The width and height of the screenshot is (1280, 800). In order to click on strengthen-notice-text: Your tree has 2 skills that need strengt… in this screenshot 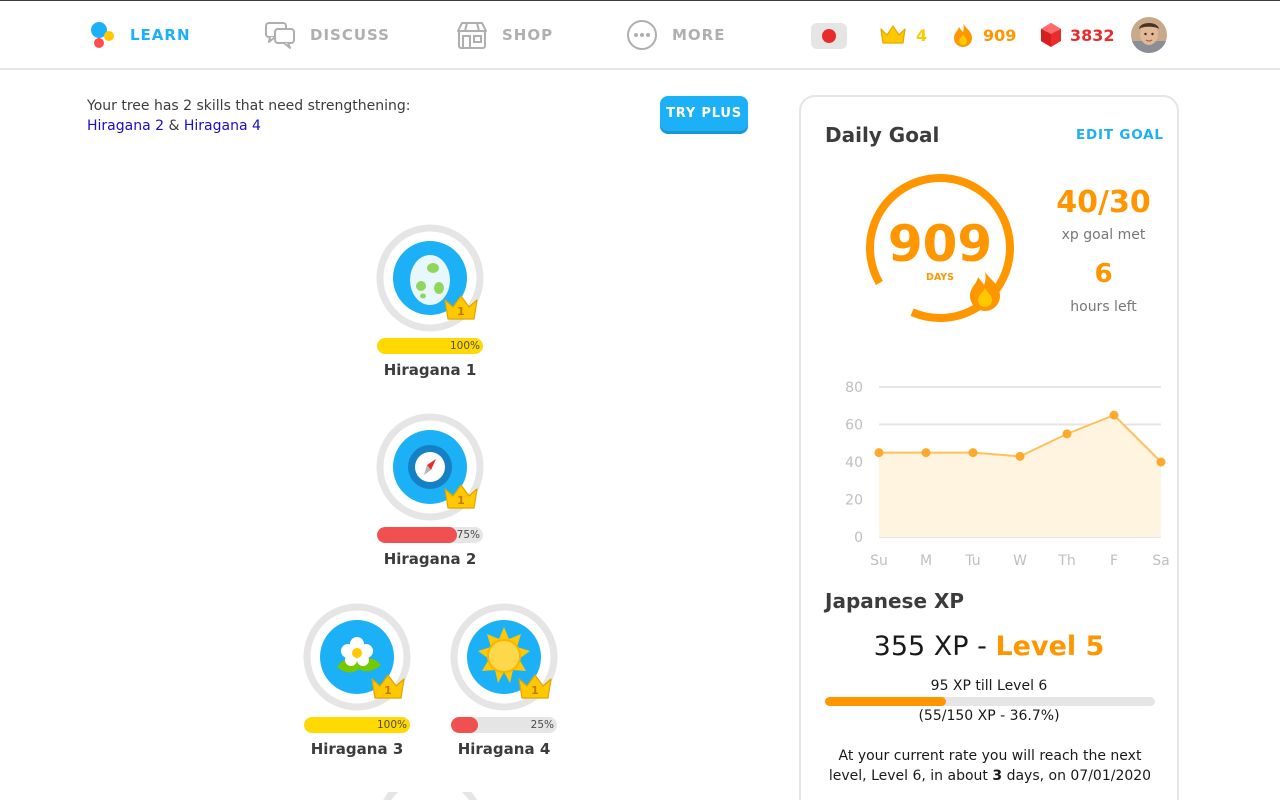, I will do `click(249, 106)`.